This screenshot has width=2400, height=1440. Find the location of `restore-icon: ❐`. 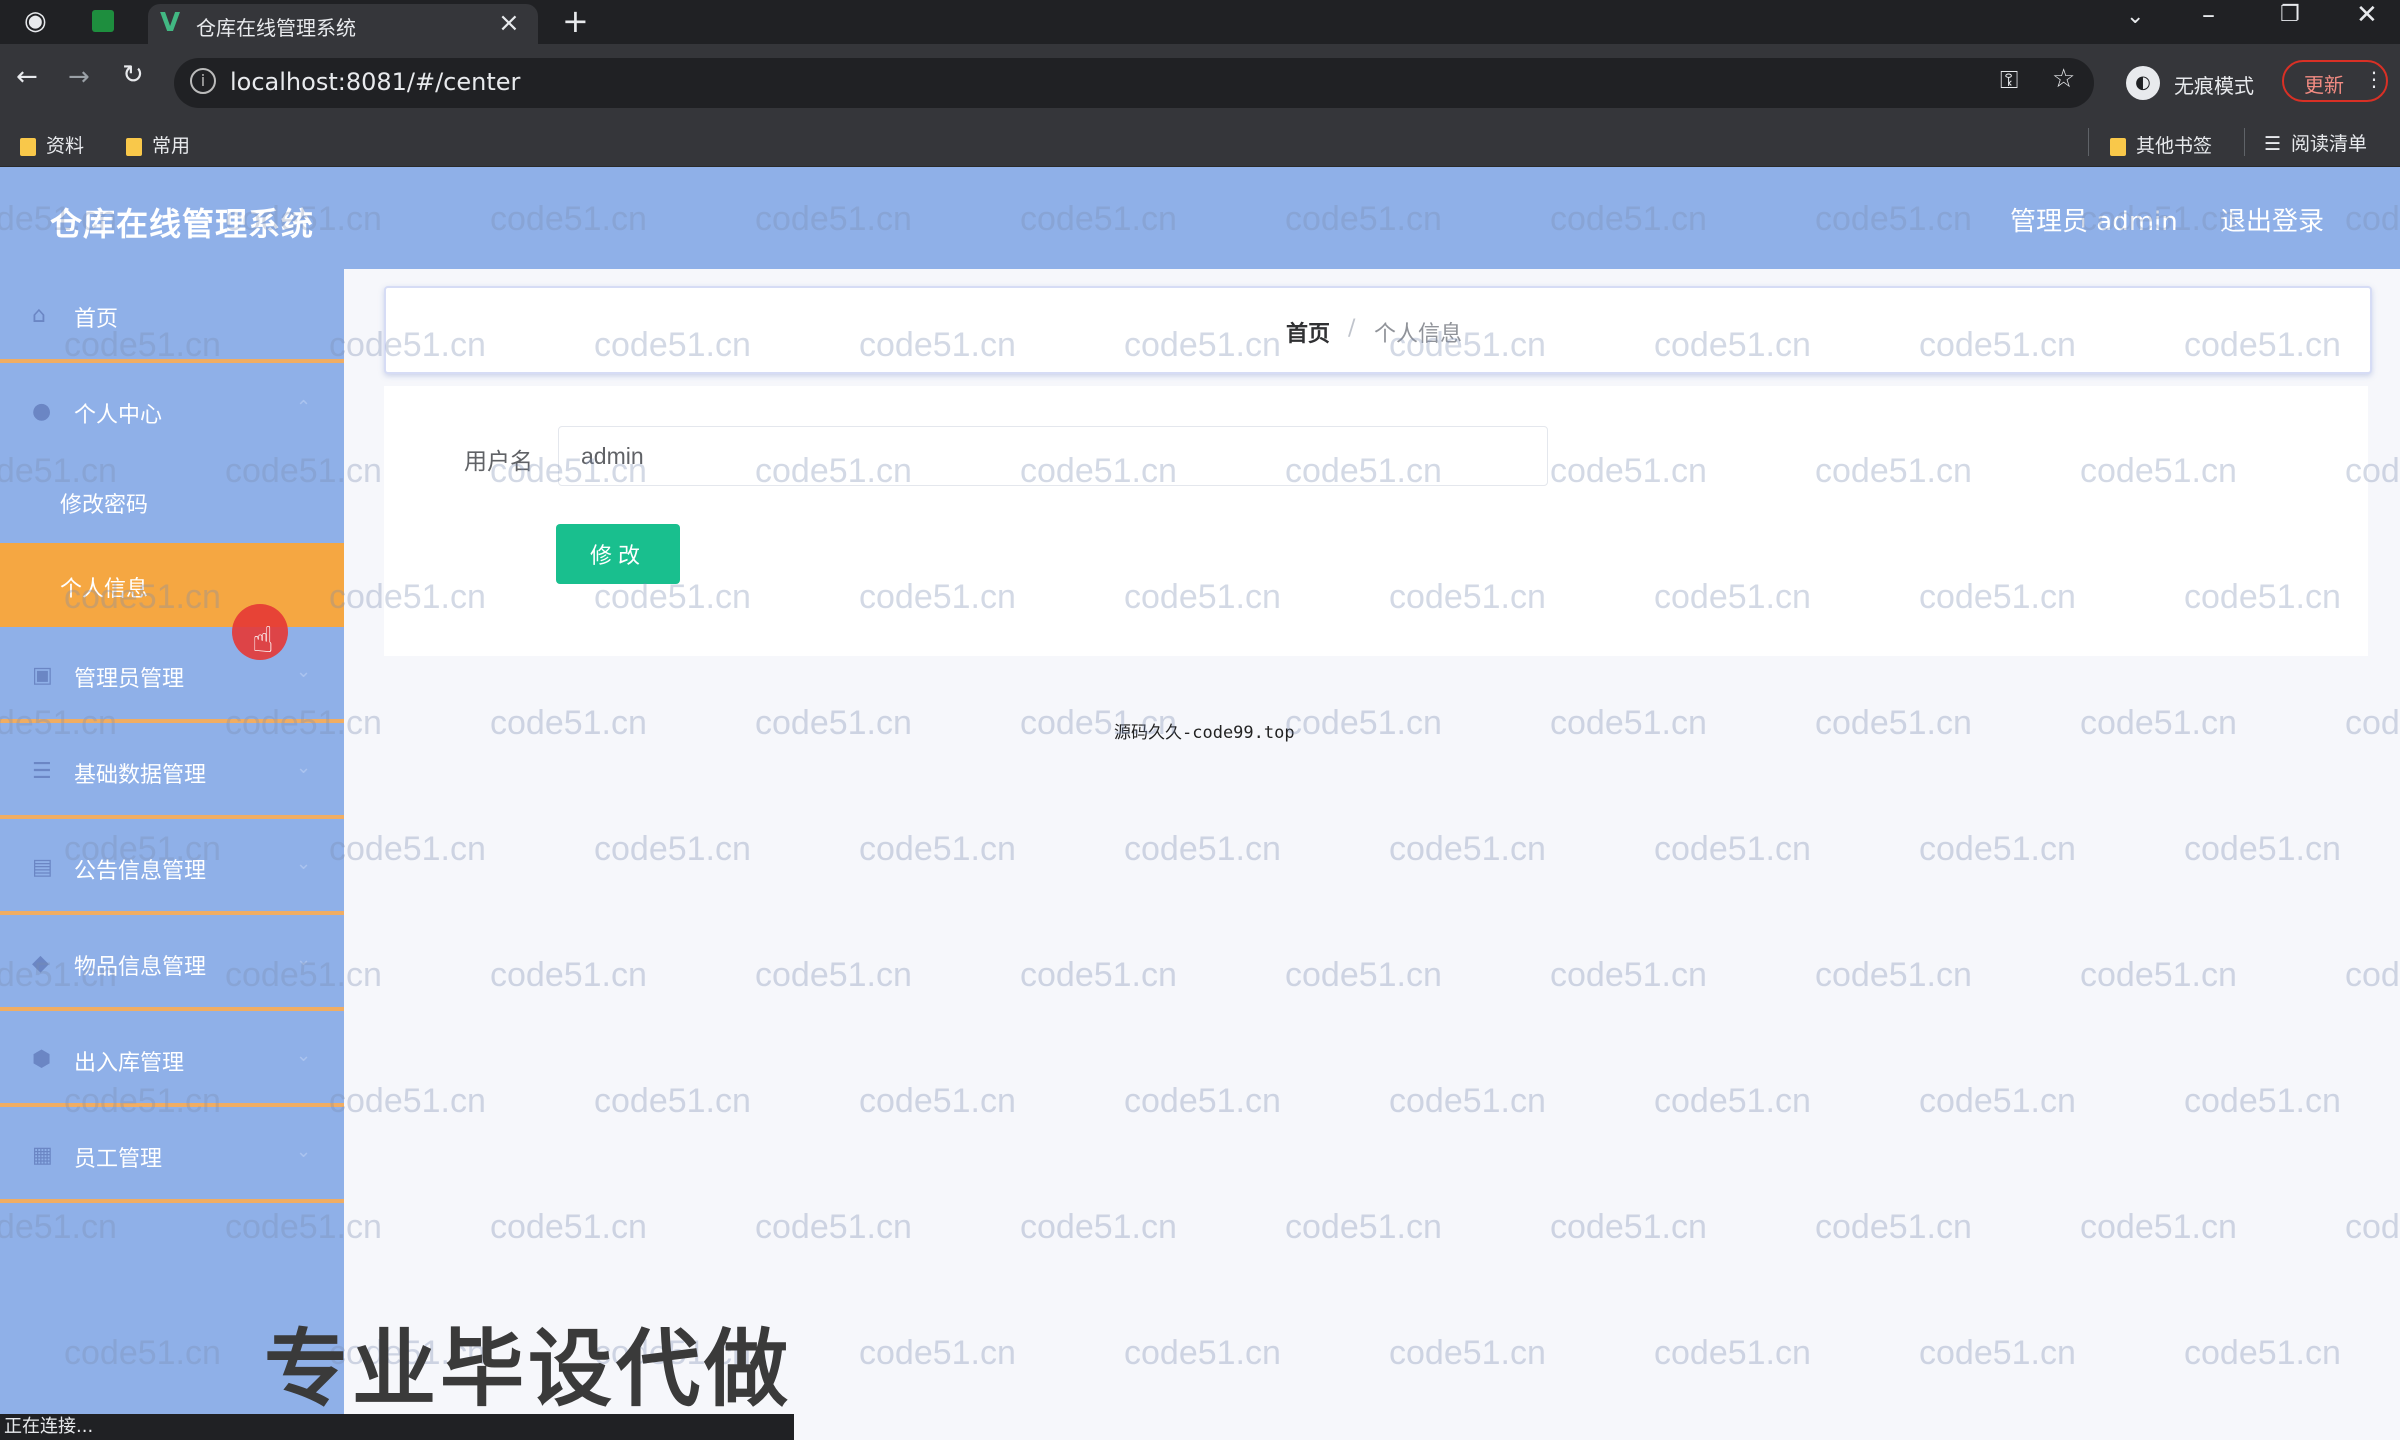

restore-icon: ❐ is located at coordinates (2290, 14).